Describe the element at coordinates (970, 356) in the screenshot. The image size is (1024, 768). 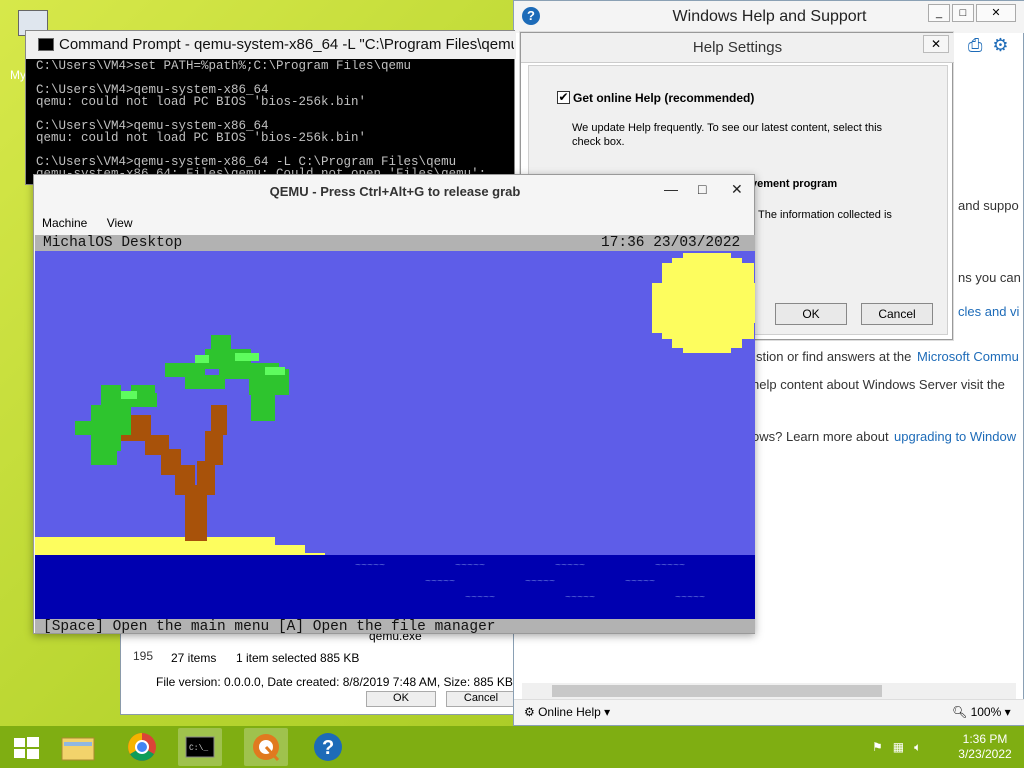
I see `help-link-community: Microsoft Commu` at that location.